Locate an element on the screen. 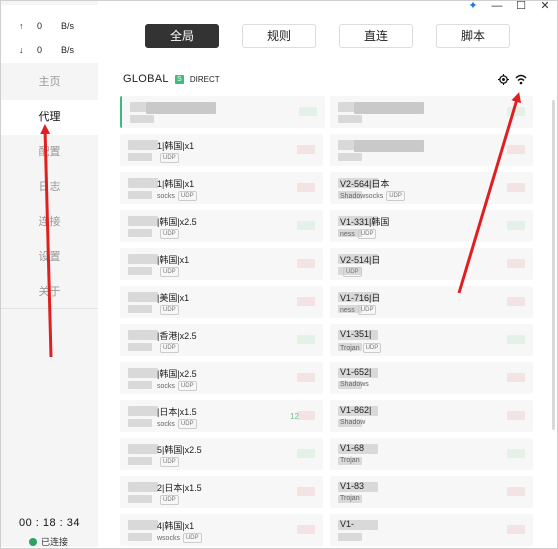 The width and height of the screenshot is (558, 549). proxy-name: V1-716|日 is located at coordinates (360, 298).